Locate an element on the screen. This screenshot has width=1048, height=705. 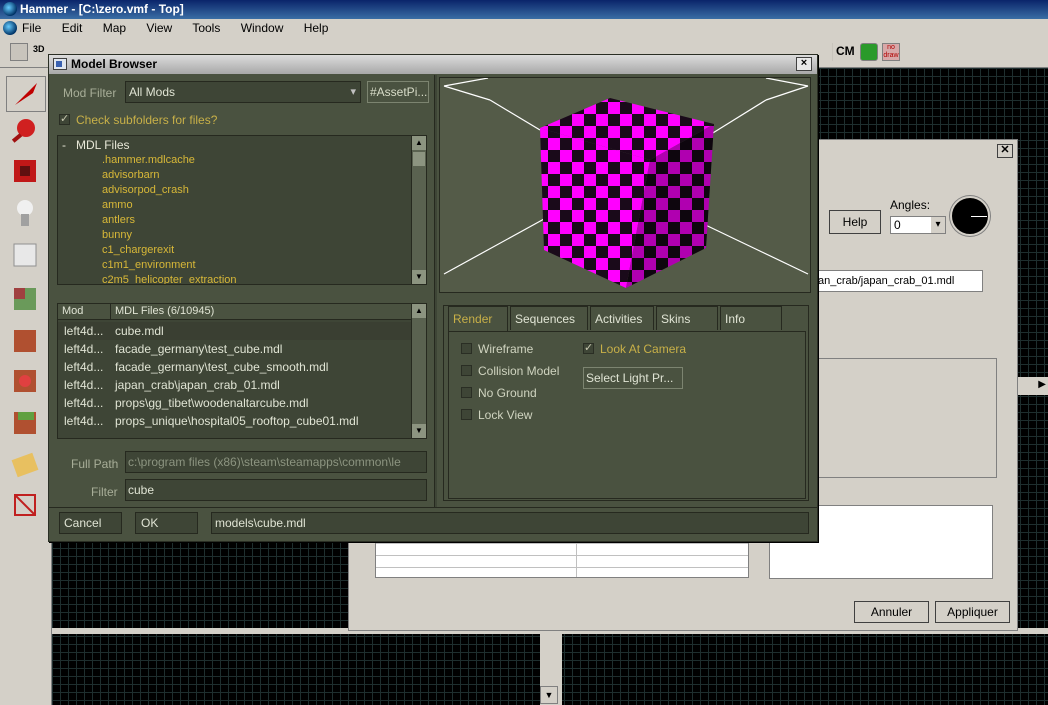
column-mdl-files: MDL Files (6/10945) is located at coordinates (162, 311).